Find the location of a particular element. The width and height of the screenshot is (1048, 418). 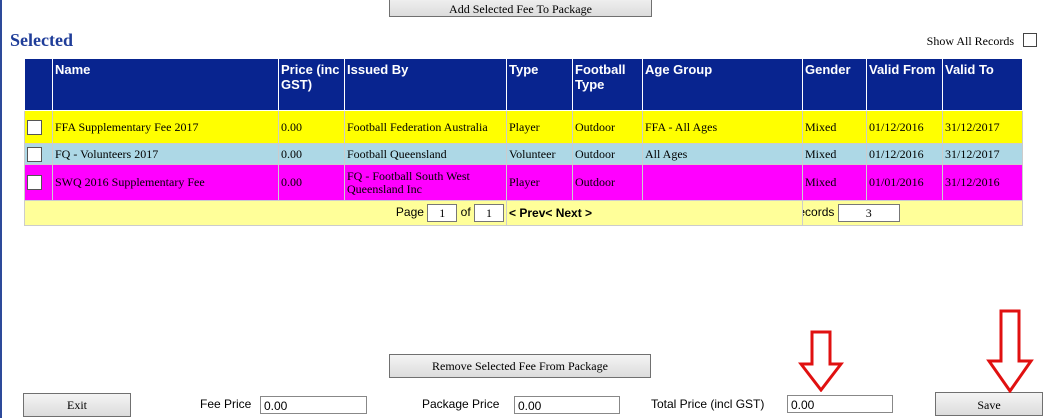

cell-issued-by: Football Queensland is located at coordinates (425, 154).